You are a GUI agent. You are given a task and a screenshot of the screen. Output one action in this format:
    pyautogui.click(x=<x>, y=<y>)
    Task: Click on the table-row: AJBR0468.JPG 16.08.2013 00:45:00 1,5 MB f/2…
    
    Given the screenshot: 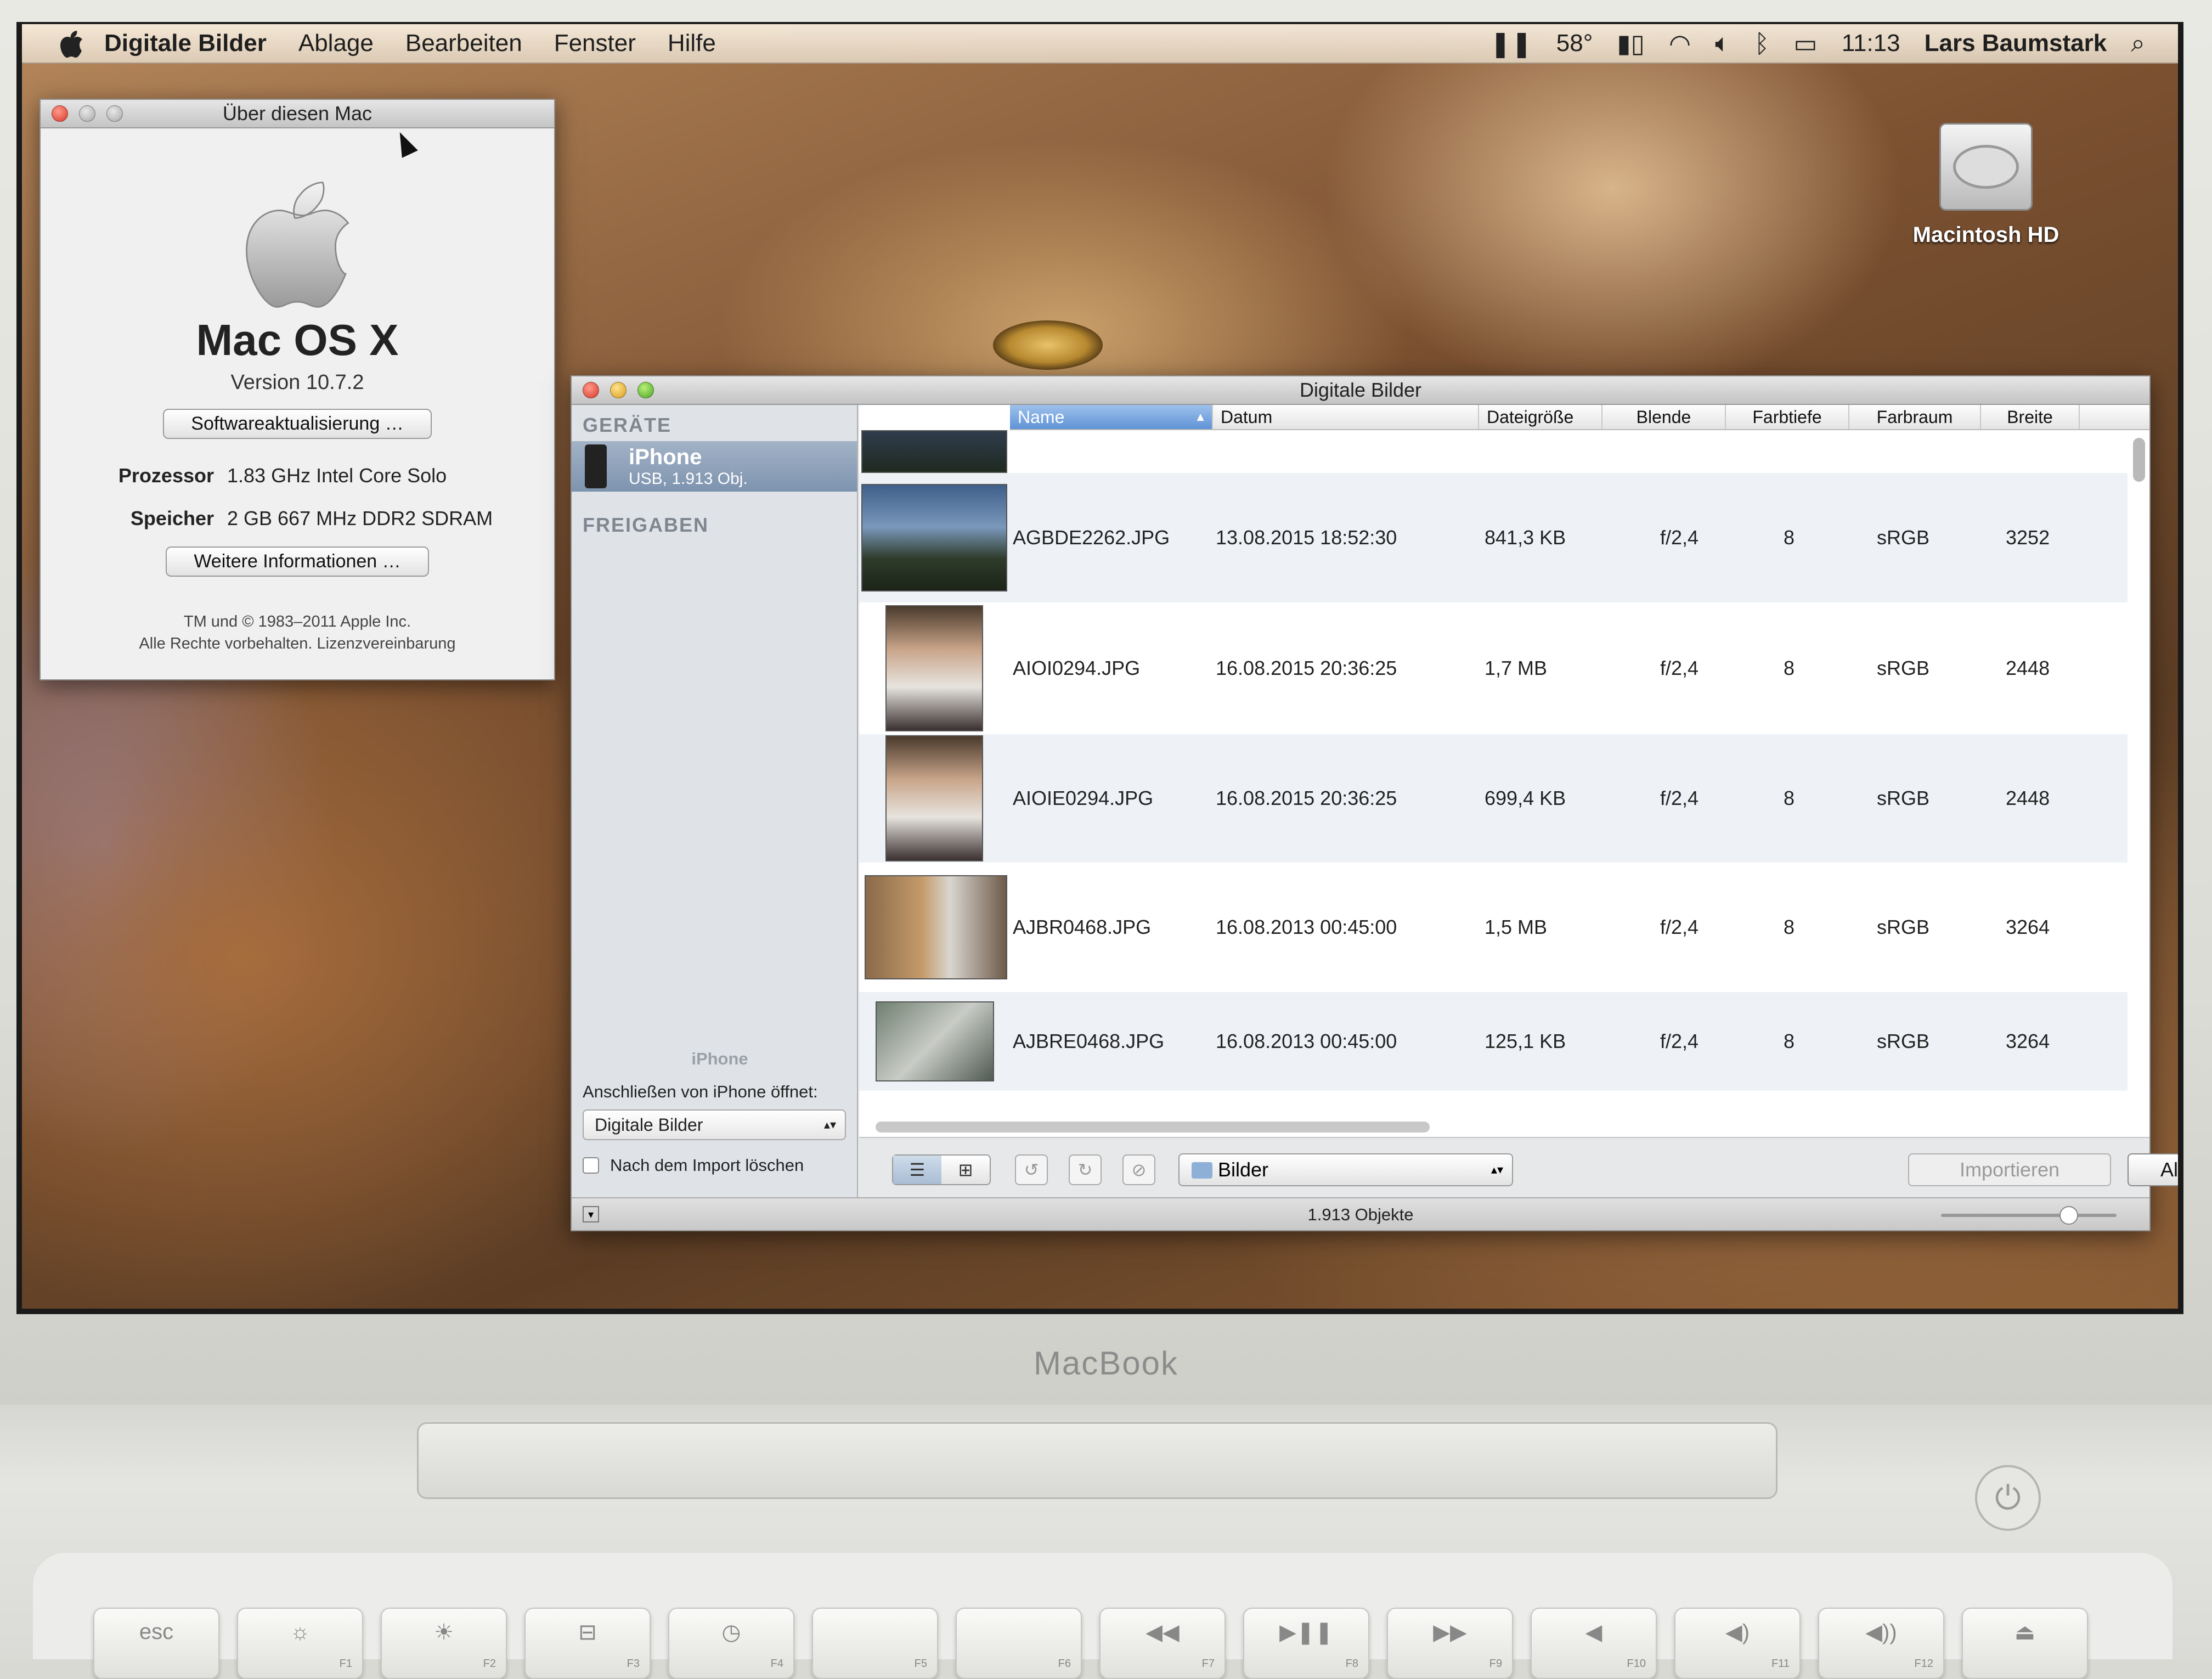 What is the action you would take?
    pyautogui.click(x=1493, y=928)
    